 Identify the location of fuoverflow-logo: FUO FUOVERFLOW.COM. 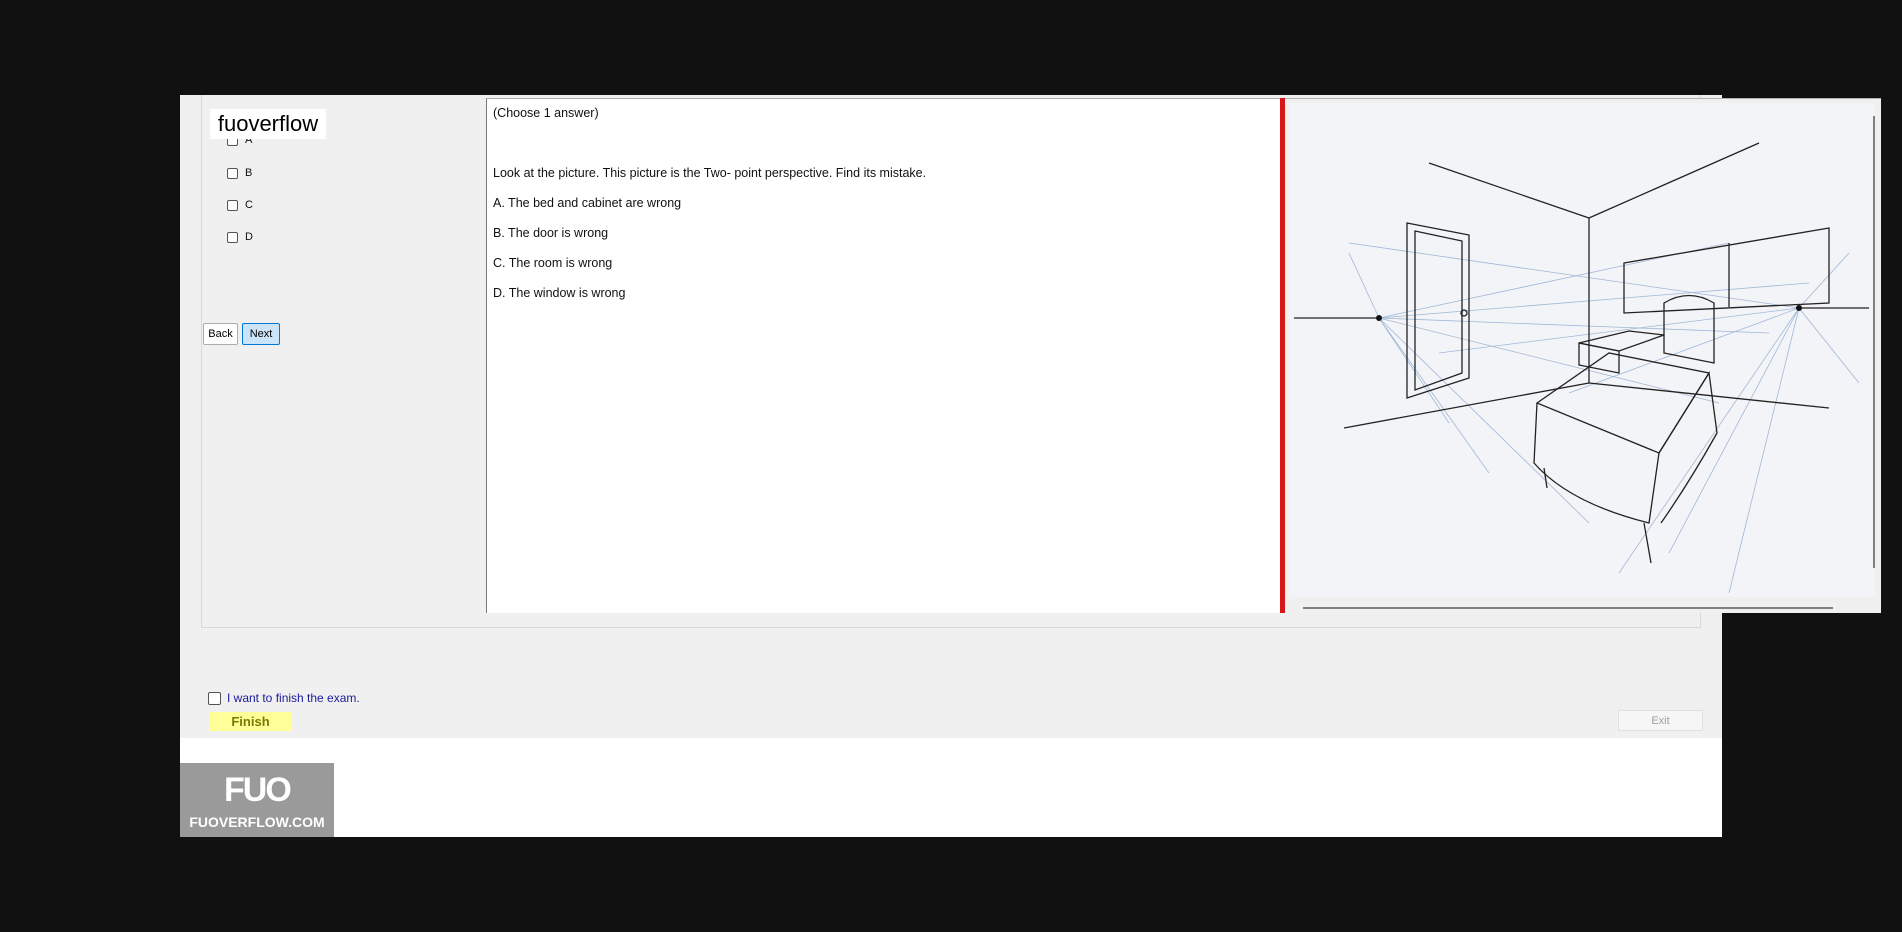
(257, 800).